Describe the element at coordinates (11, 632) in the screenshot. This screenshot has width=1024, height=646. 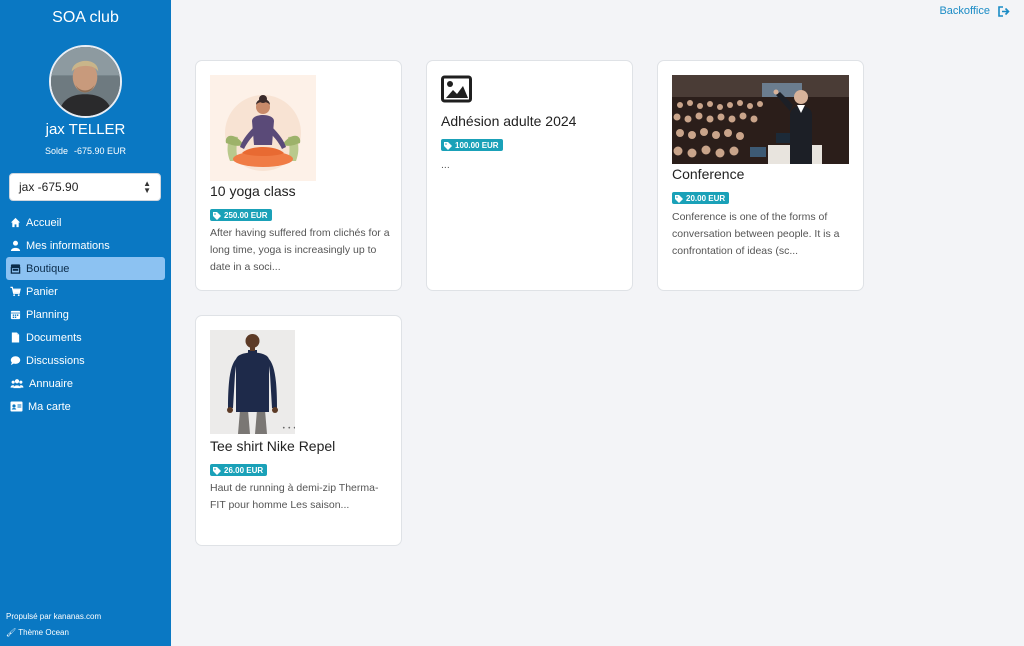
I see `paint-roller-icon: 🖌` at that location.